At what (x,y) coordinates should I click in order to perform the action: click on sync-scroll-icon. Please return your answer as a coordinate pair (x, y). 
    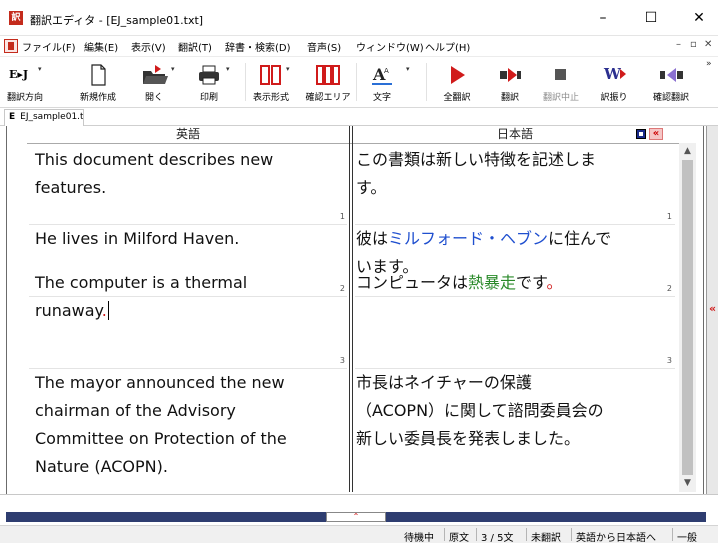
    Looking at the image, I should click on (641, 134).